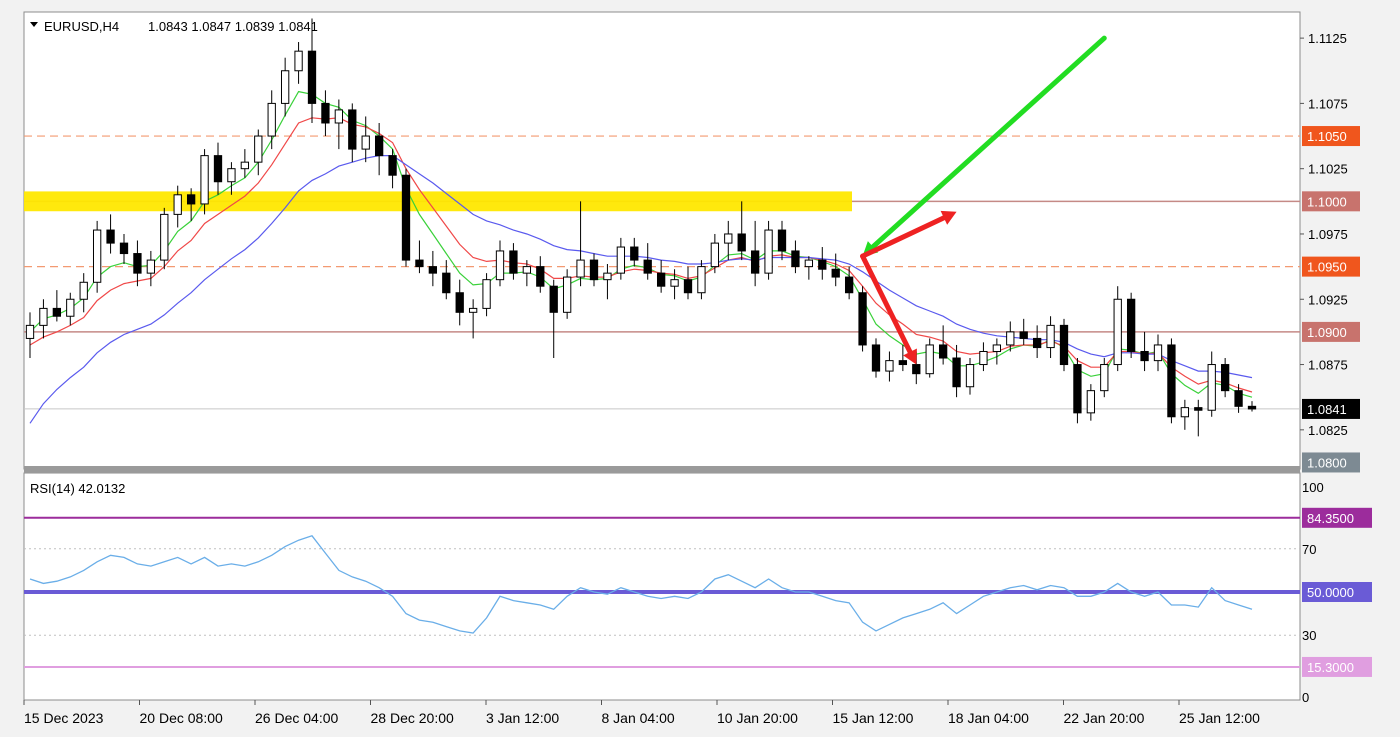 The image size is (1400, 737). Describe the element at coordinates (1309, 549) in the screenshot. I see `rsi-y-tick-label: 70` at that location.